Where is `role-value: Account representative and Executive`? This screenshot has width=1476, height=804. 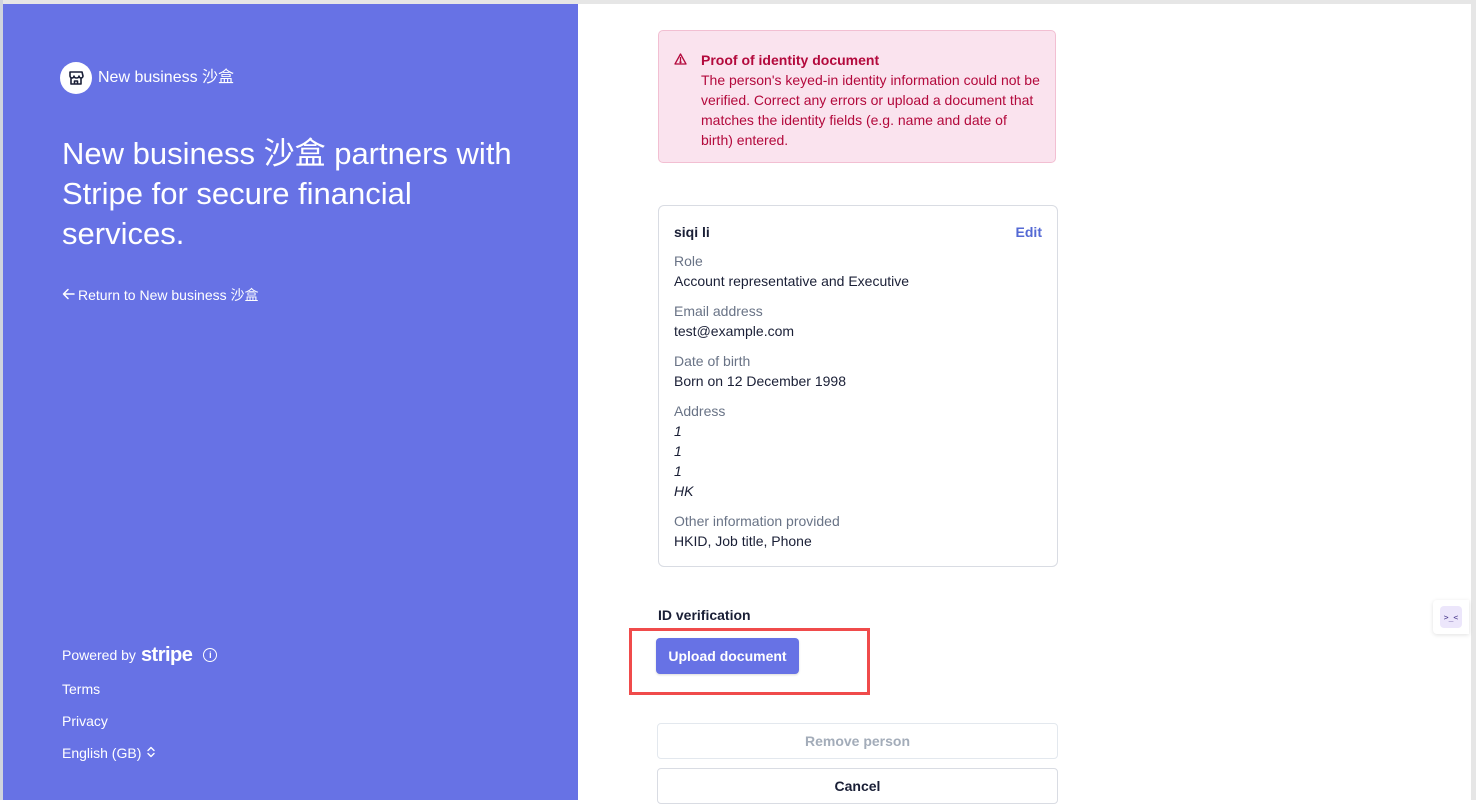
role-value: Account representative and Executive is located at coordinates (792, 281).